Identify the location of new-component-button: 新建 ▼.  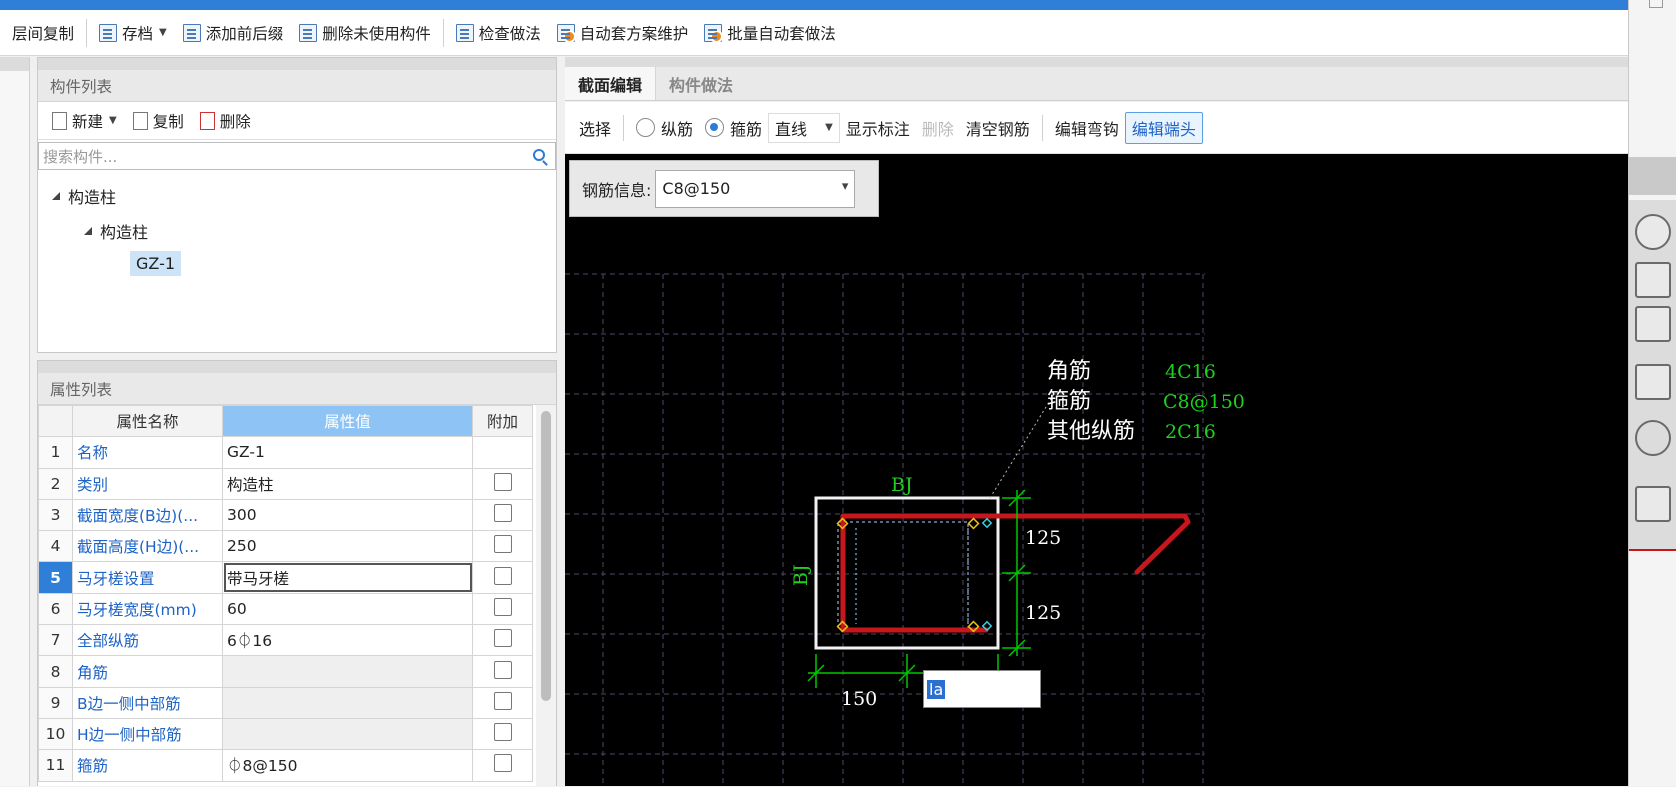
(84, 121).